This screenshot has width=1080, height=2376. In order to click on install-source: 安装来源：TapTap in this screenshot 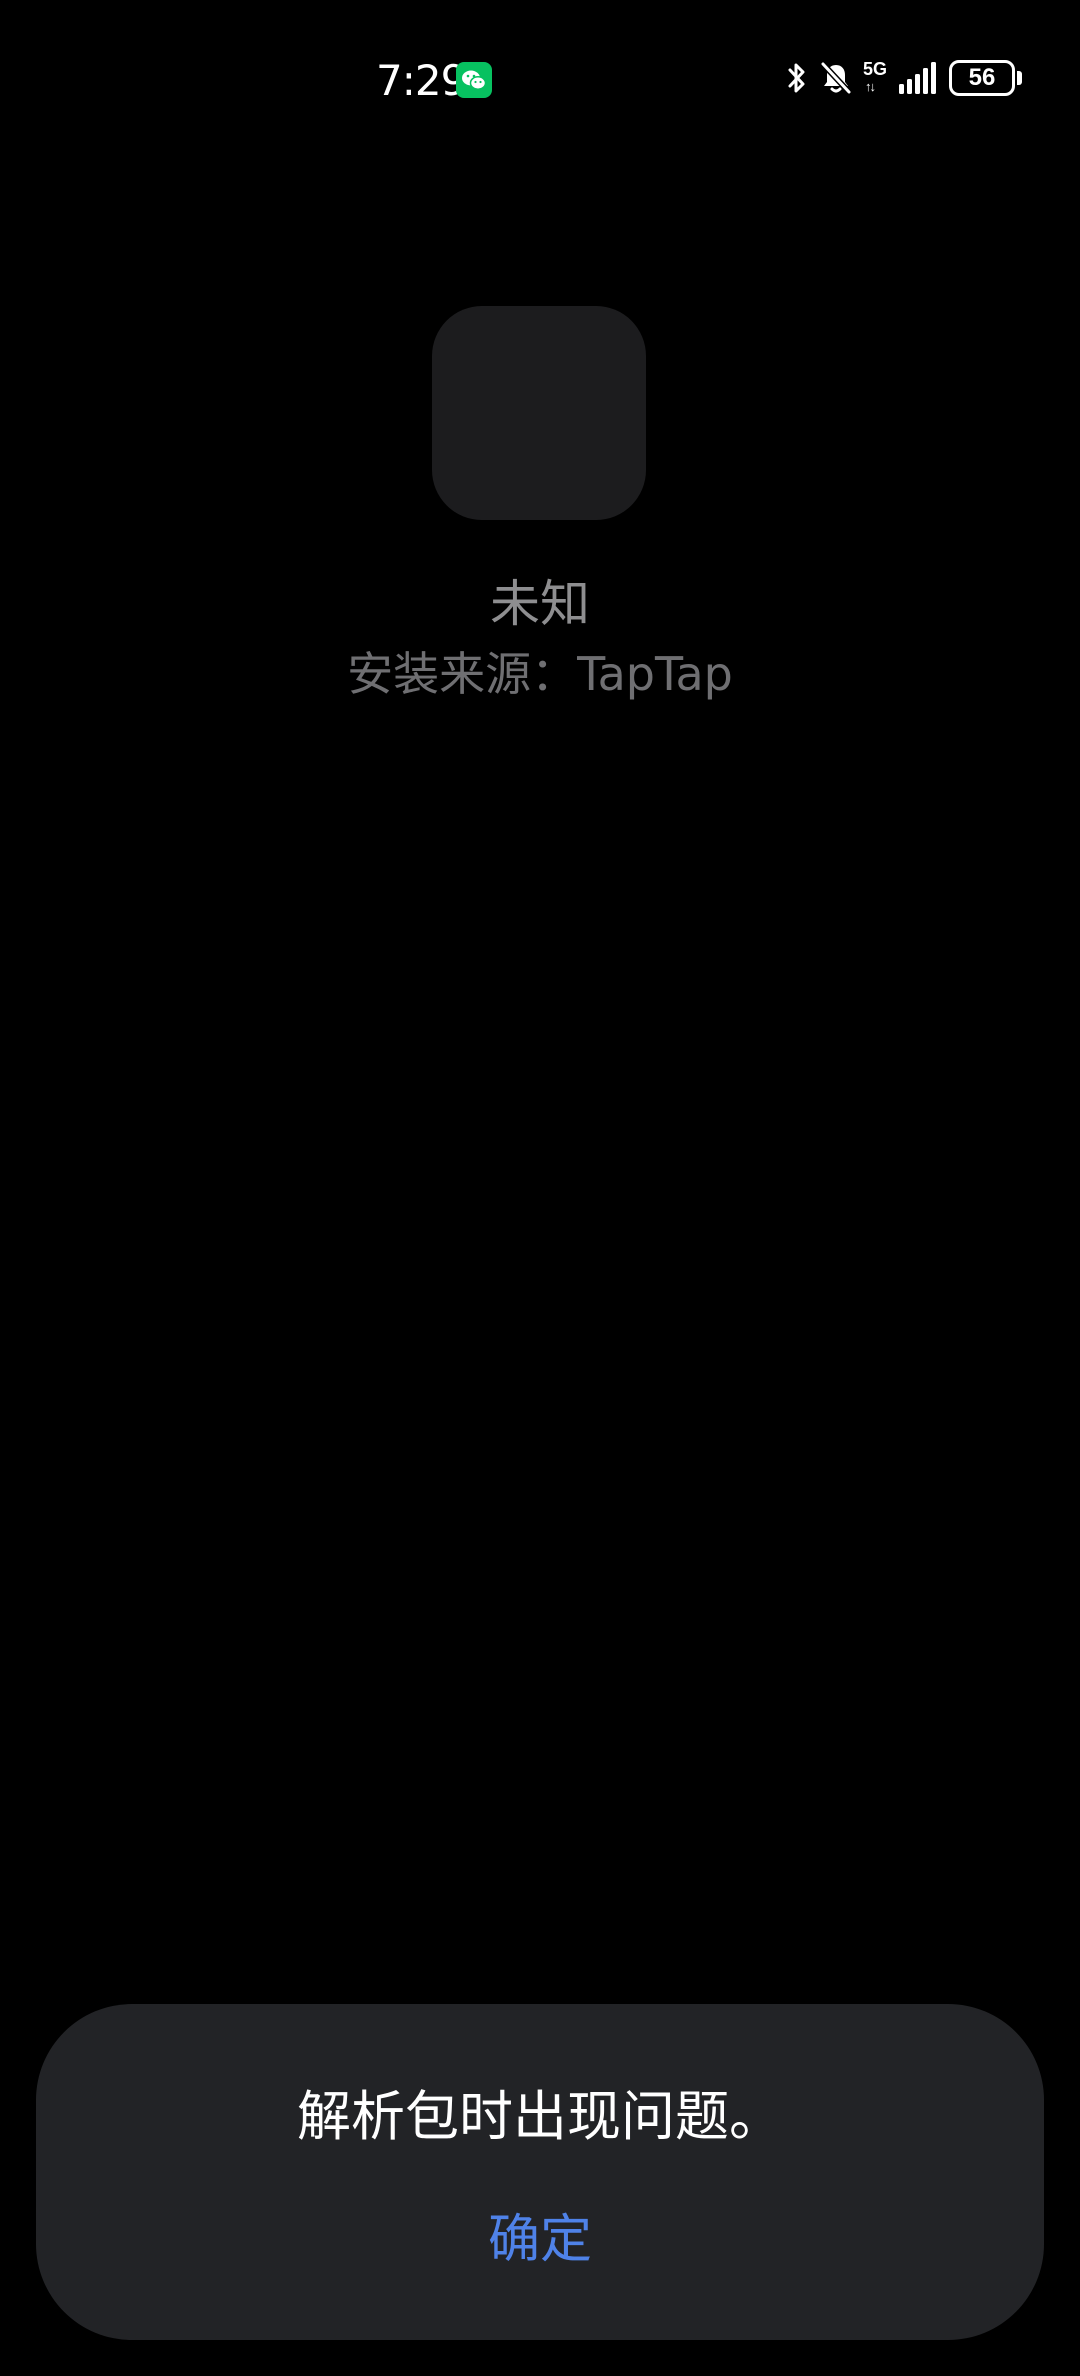, I will do `click(540, 674)`.